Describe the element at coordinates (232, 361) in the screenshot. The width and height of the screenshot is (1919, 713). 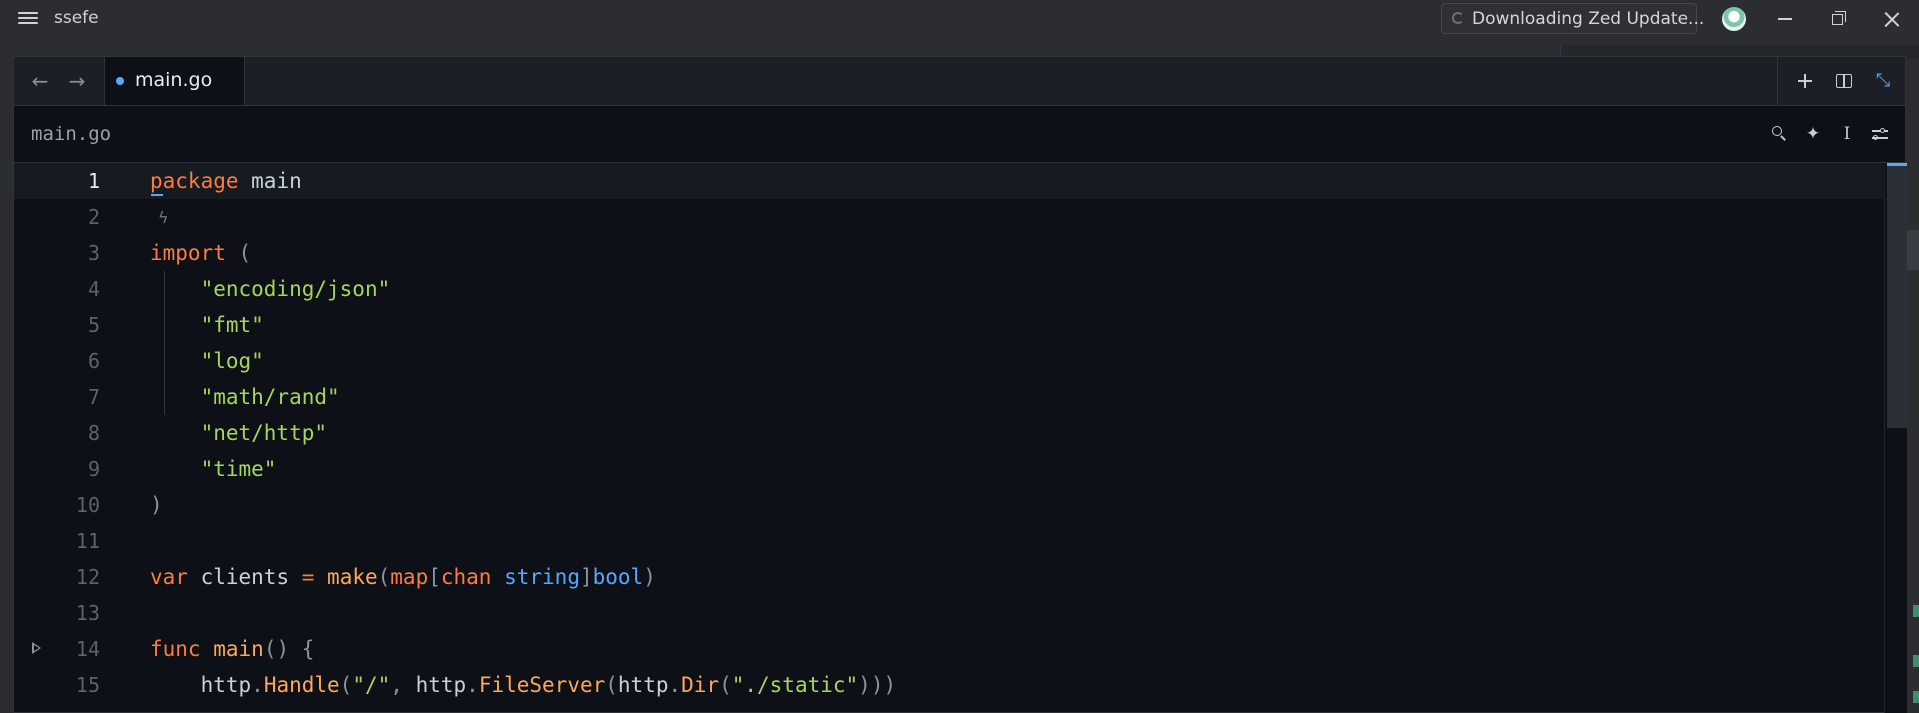
I see `code-text: "log"` at that location.